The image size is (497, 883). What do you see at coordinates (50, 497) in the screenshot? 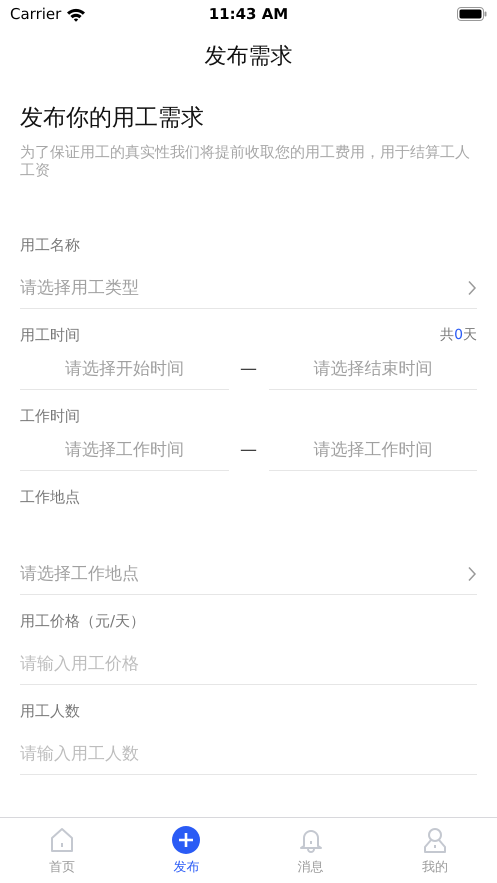
I see `field-label: 工作地点` at bounding box center [50, 497].